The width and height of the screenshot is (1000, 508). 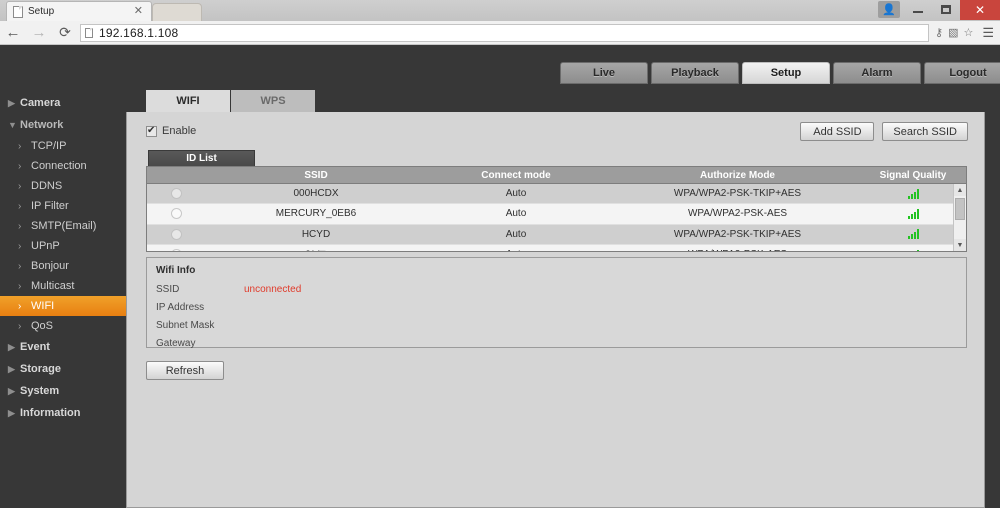 What do you see at coordinates (185, 325) in the screenshot?
I see `wifi-info-subnet-label: Subnet Mask` at bounding box center [185, 325].